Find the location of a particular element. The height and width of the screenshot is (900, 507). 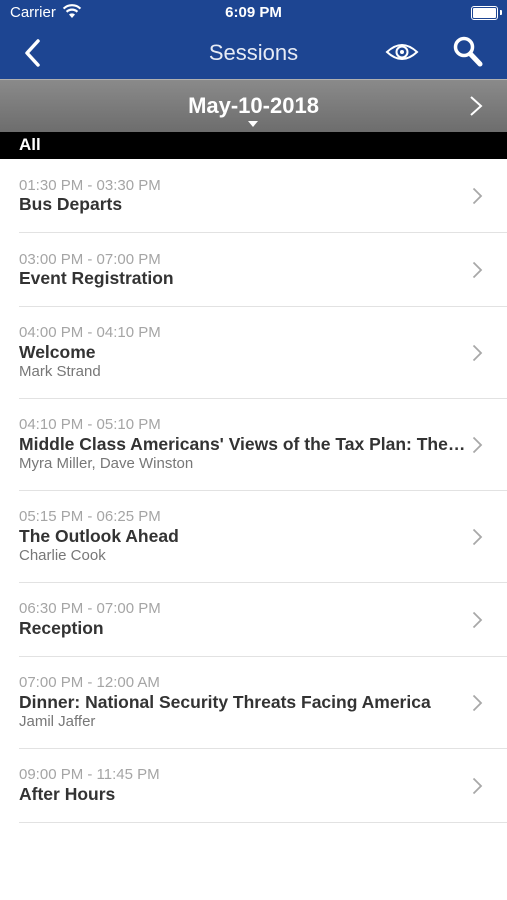

page-title: Sessions is located at coordinates (253, 52).